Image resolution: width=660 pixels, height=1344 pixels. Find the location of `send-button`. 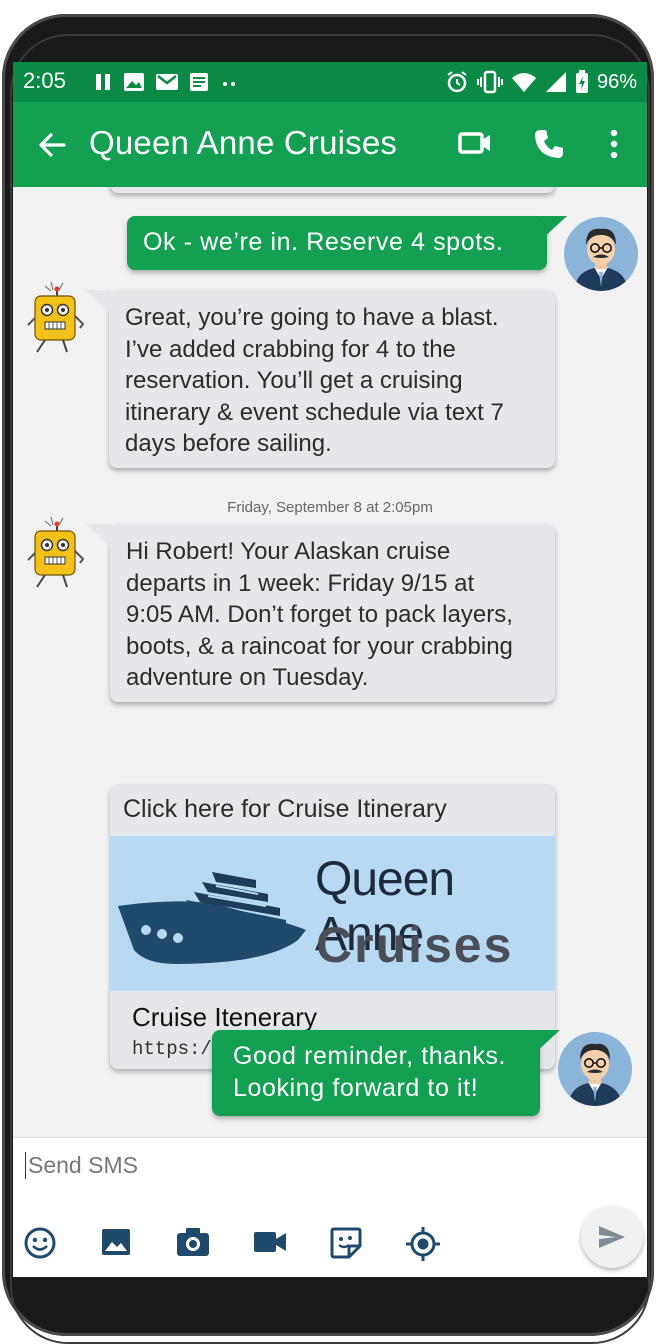

send-button is located at coordinates (612, 1237).